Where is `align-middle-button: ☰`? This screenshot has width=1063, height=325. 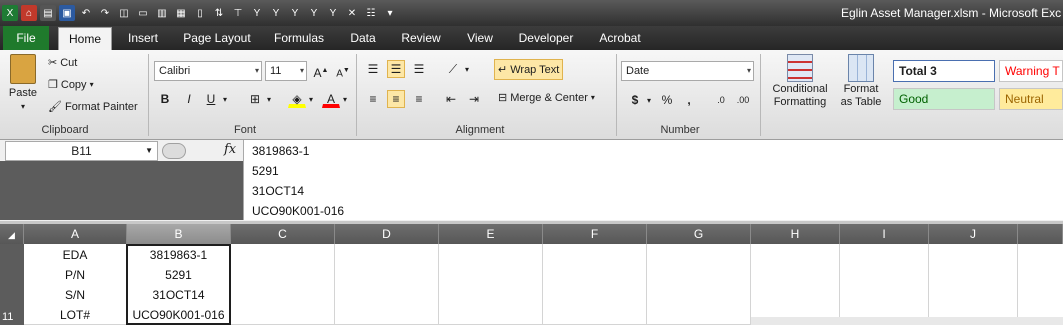 align-middle-button: ☰ is located at coordinates (396, 69).